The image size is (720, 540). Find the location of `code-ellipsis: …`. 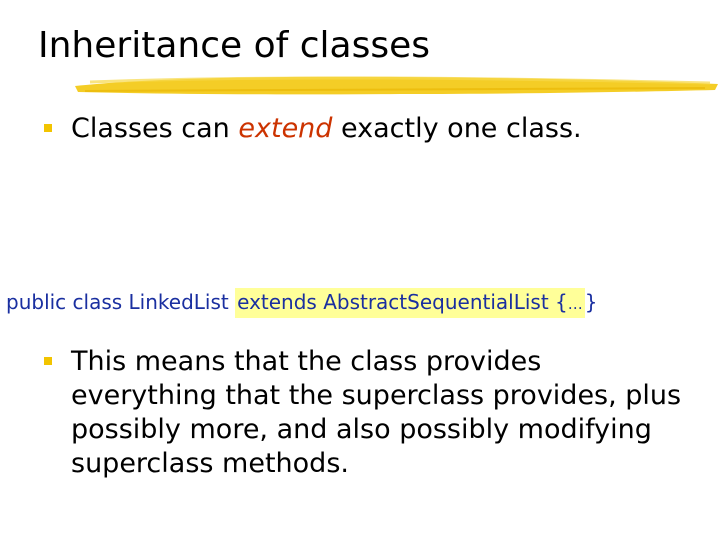

code-ellipsis: … is located at coordinates (575, 304).